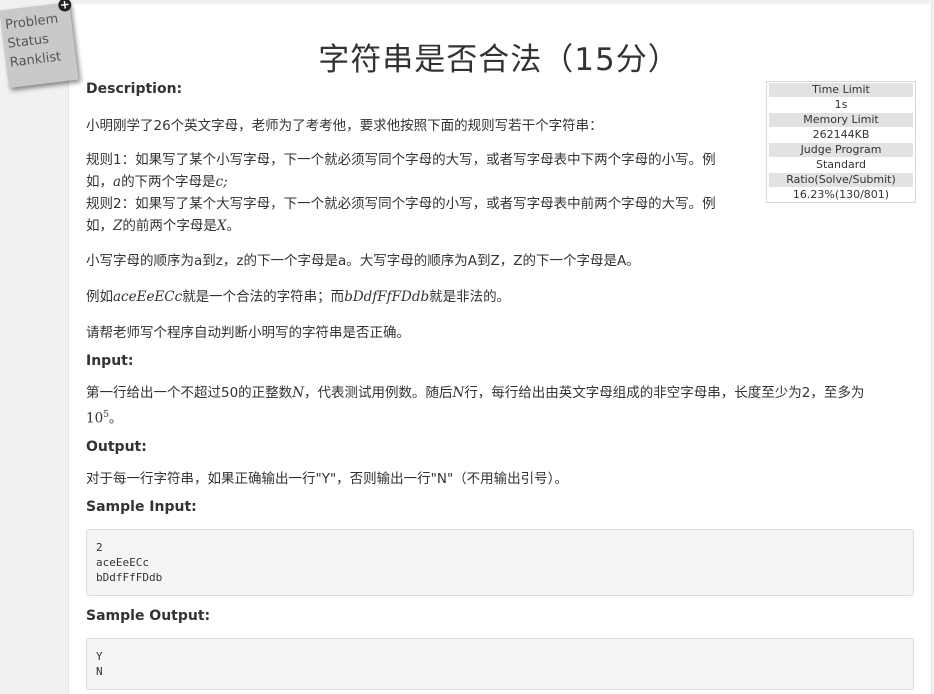 This screenshot has height=694, width=934. I want to click on text: 第一行给出一个不超过50的正整数, so click(189, 393).